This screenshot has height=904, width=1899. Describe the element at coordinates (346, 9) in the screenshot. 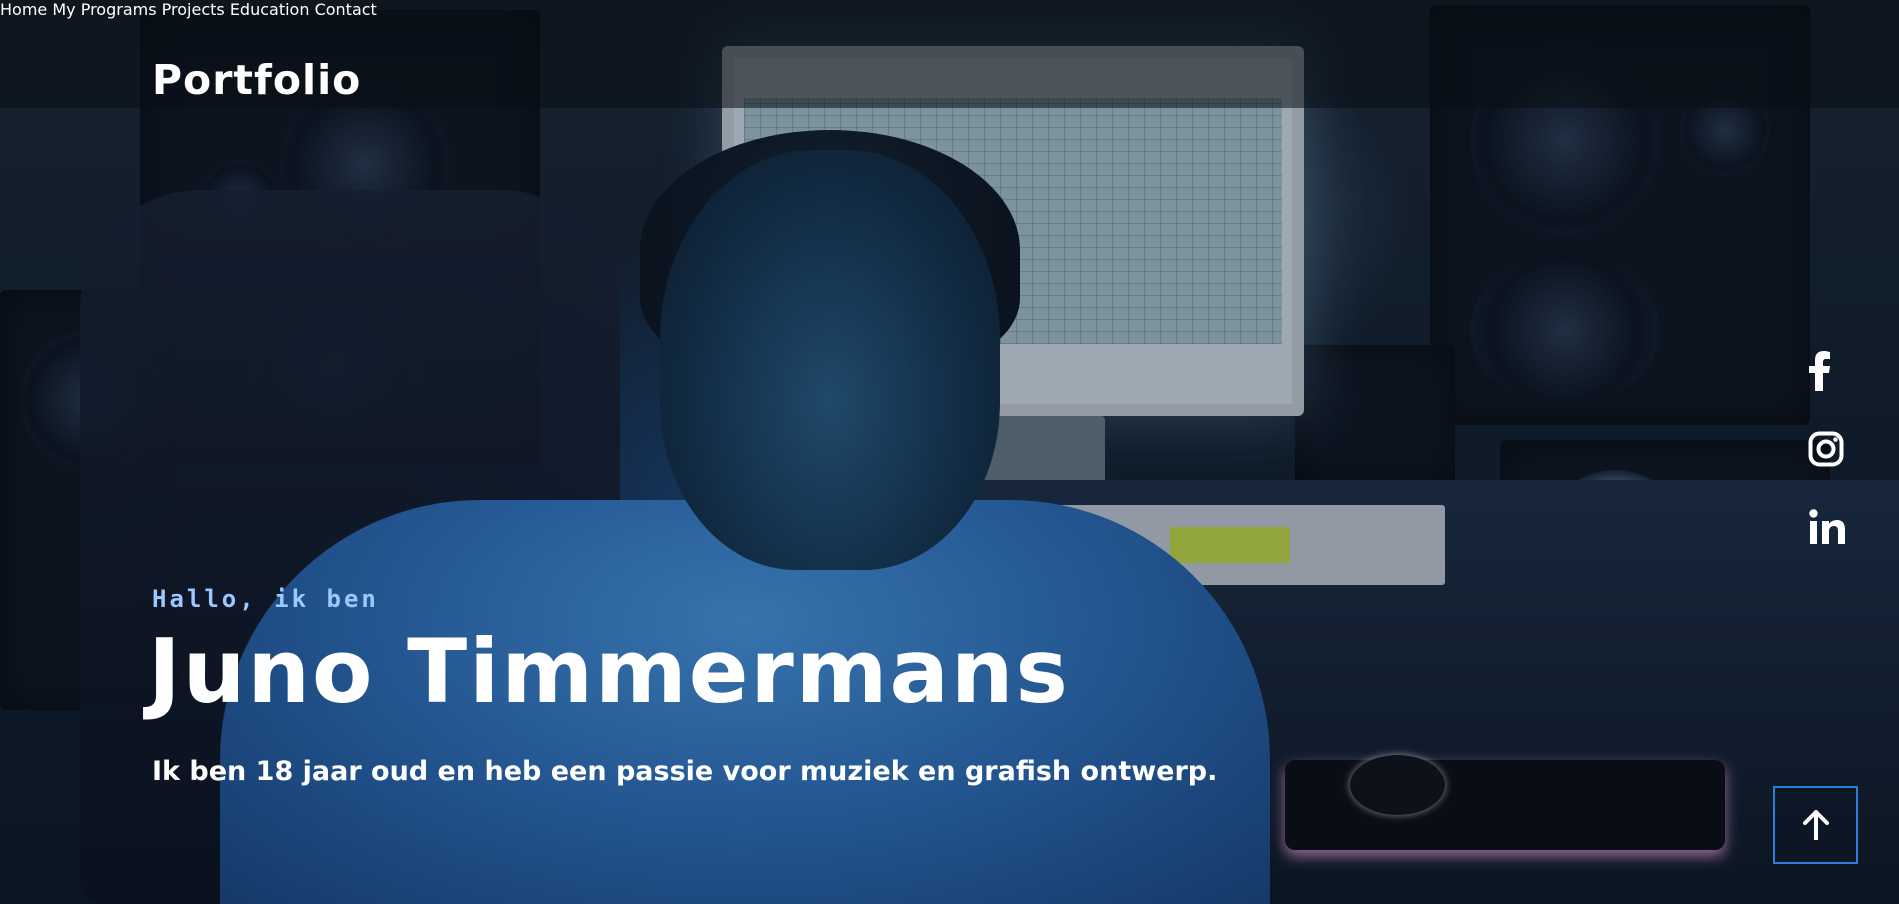

I see `nav-contact: Contact` at that location.